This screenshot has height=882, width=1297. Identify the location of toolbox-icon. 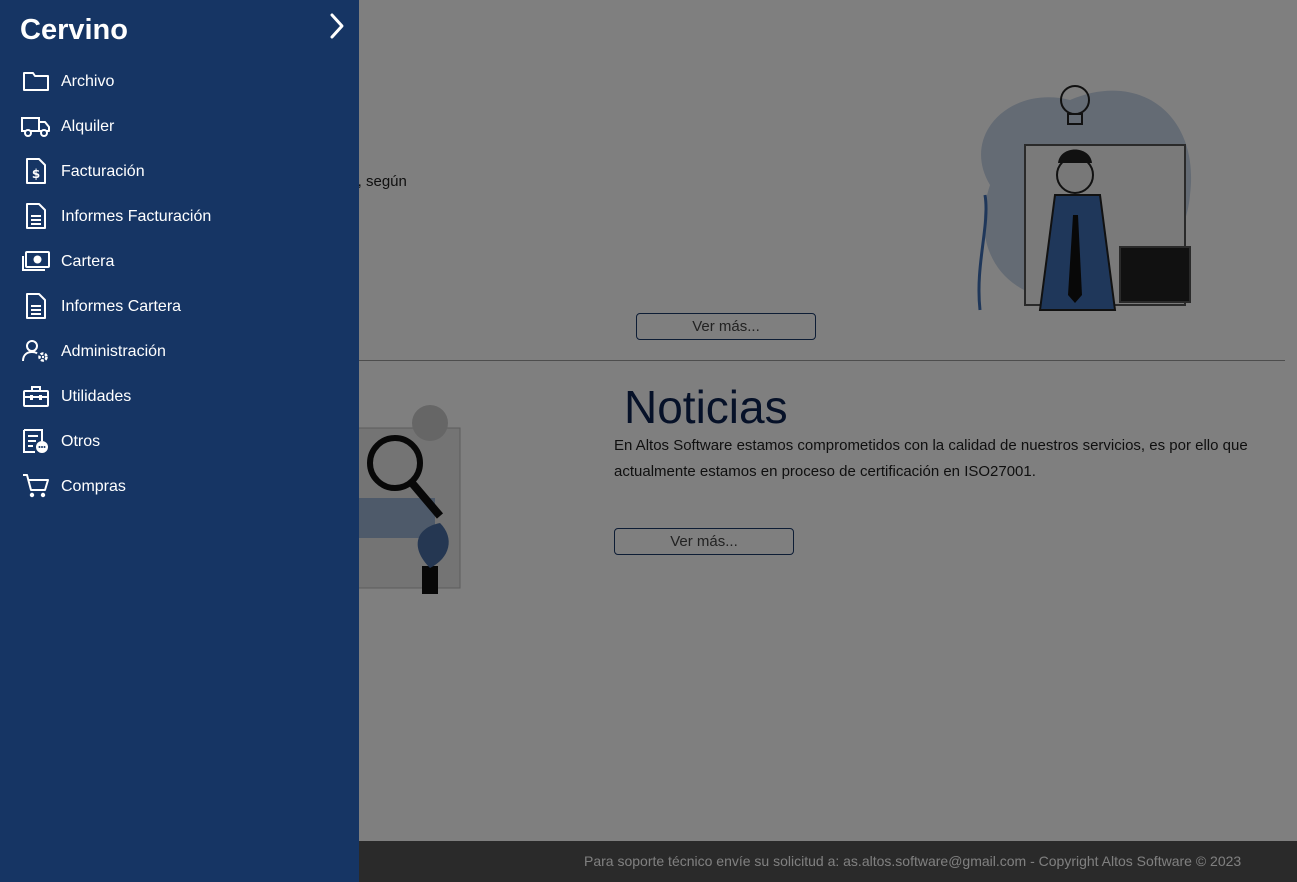
(36, 396).